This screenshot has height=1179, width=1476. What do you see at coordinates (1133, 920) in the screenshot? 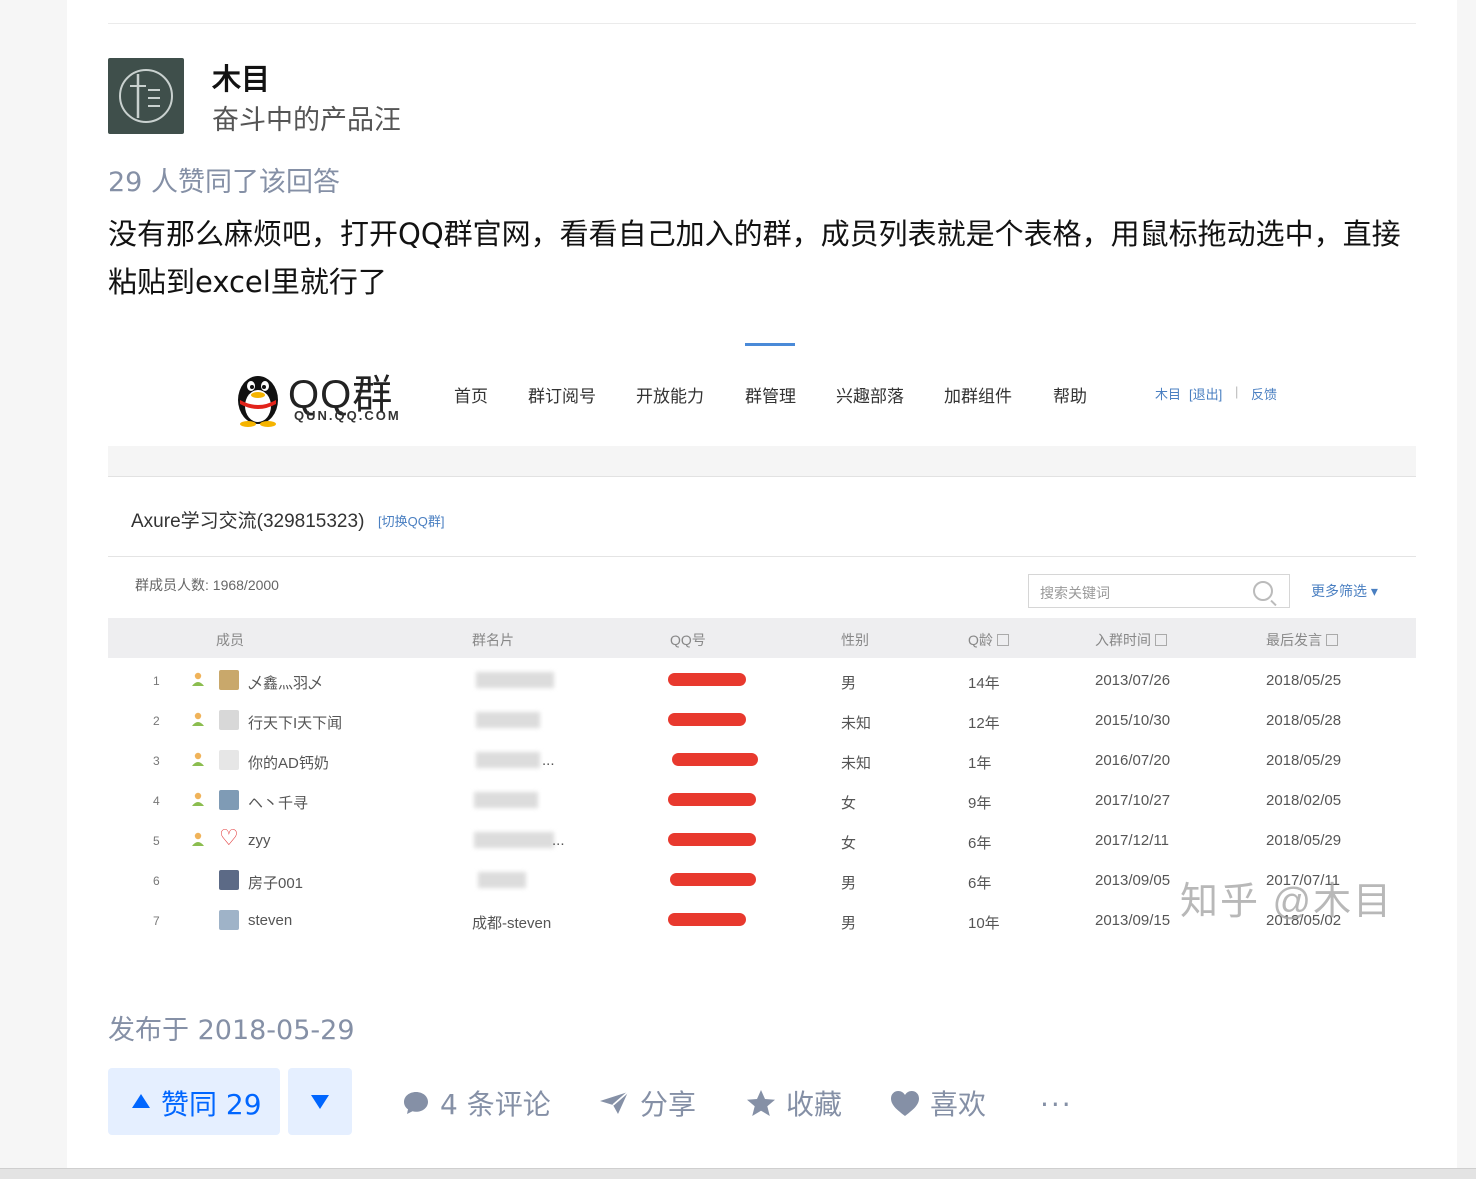
I see `member-join-date: 2013/09/15` at bounding box center [1133, 920].